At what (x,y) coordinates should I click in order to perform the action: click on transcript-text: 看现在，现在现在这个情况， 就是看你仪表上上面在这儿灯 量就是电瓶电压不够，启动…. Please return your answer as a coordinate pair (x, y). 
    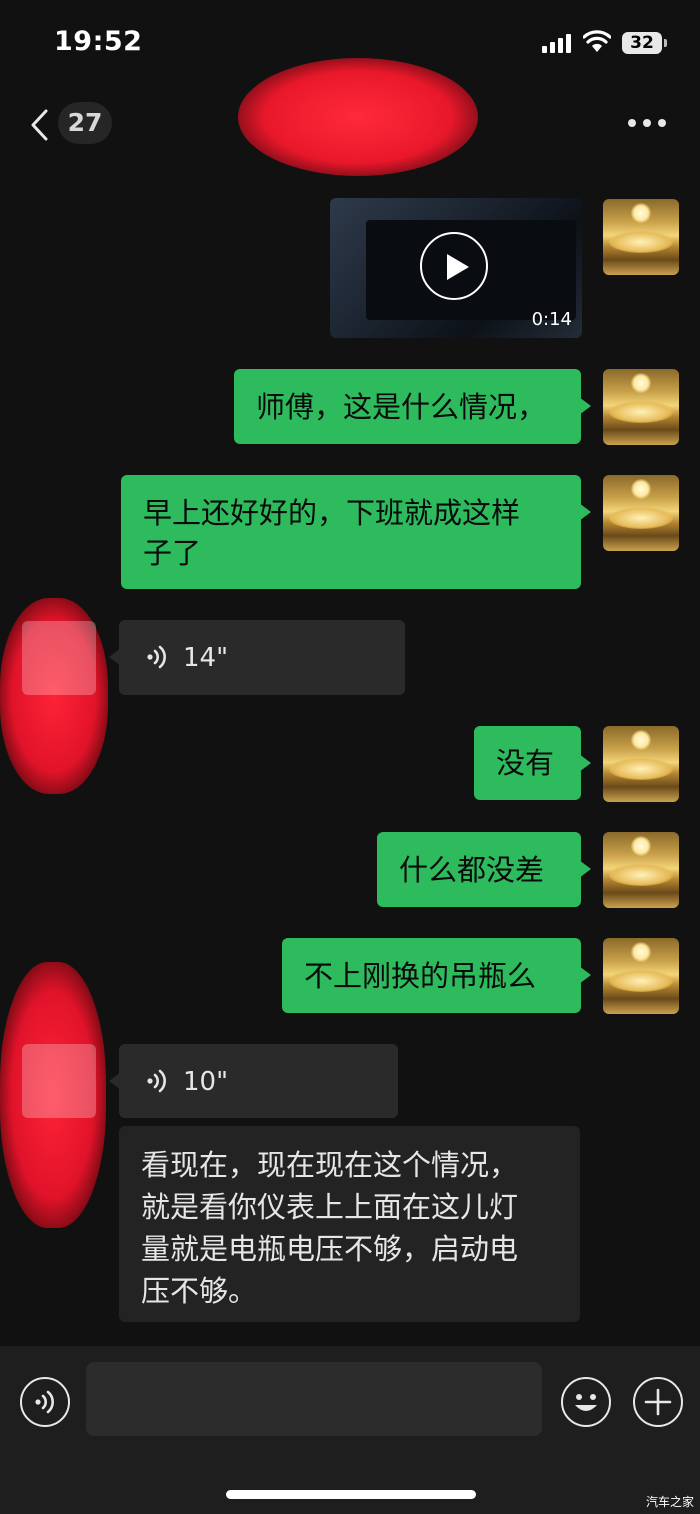
    Looking at the image, I should click on (330, 1228).